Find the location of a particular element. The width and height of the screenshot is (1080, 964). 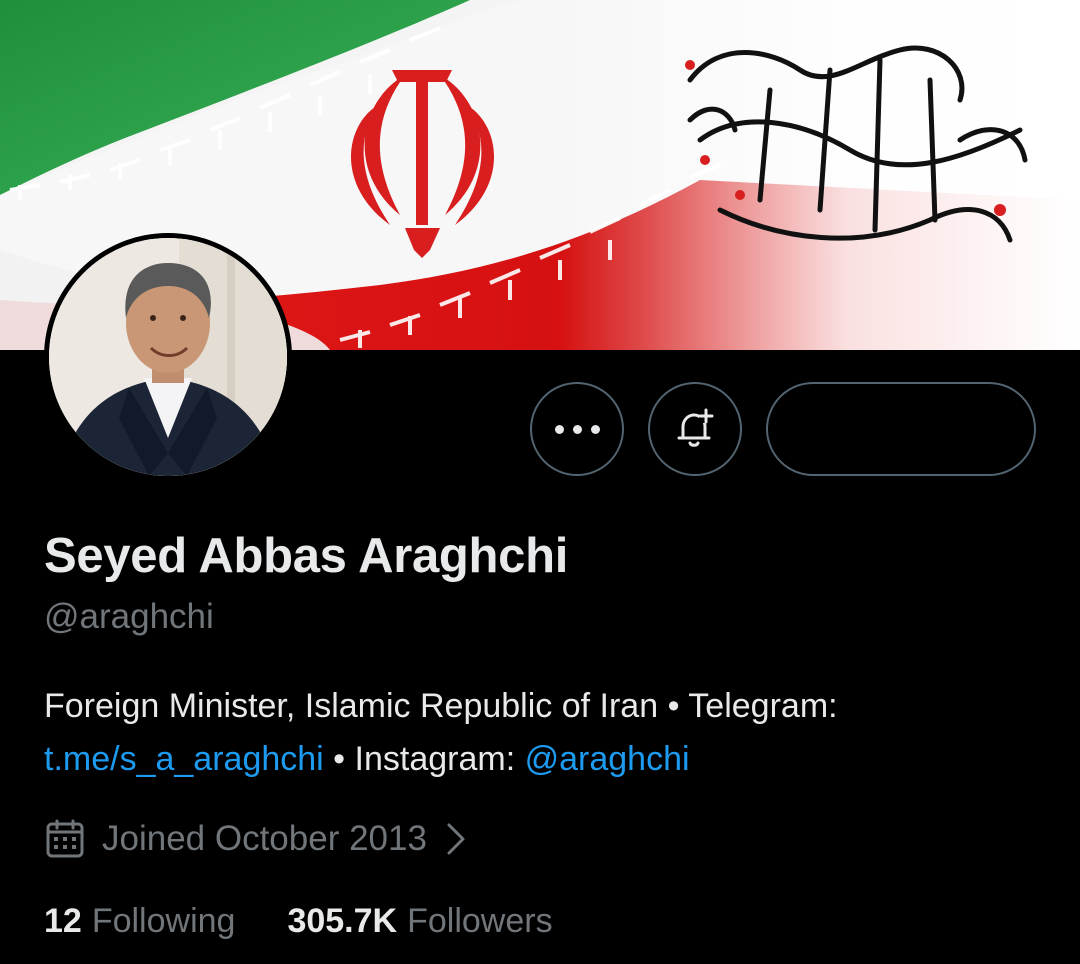

more-options-button is located at coordinates (577, 429).